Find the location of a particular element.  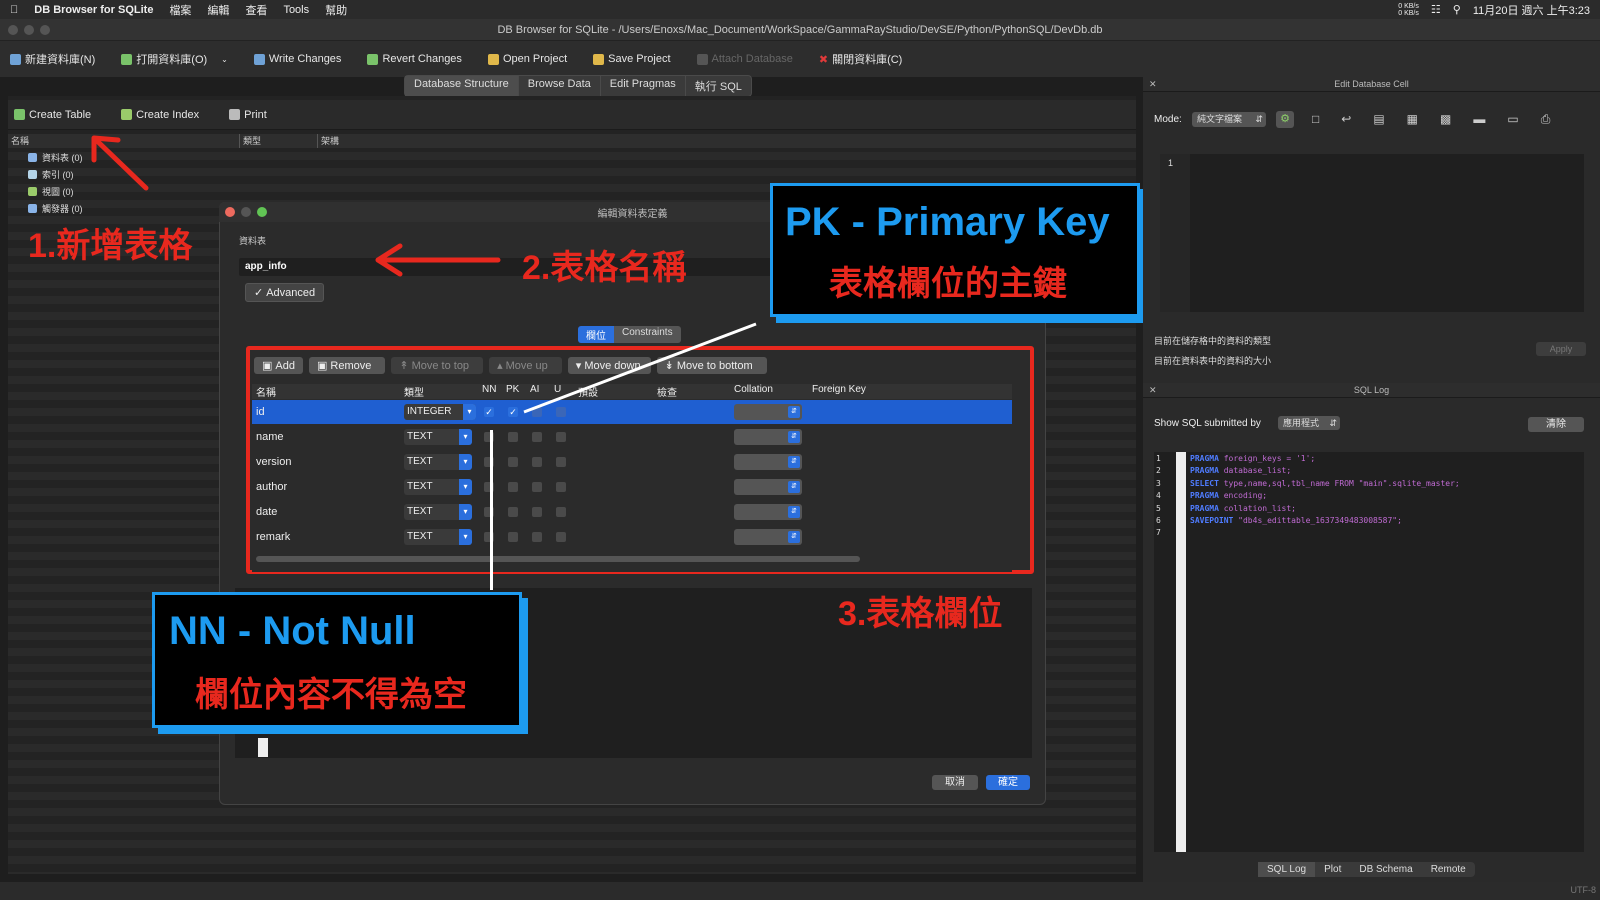

header-schema: 架構 is located at coordinates (718, 141).